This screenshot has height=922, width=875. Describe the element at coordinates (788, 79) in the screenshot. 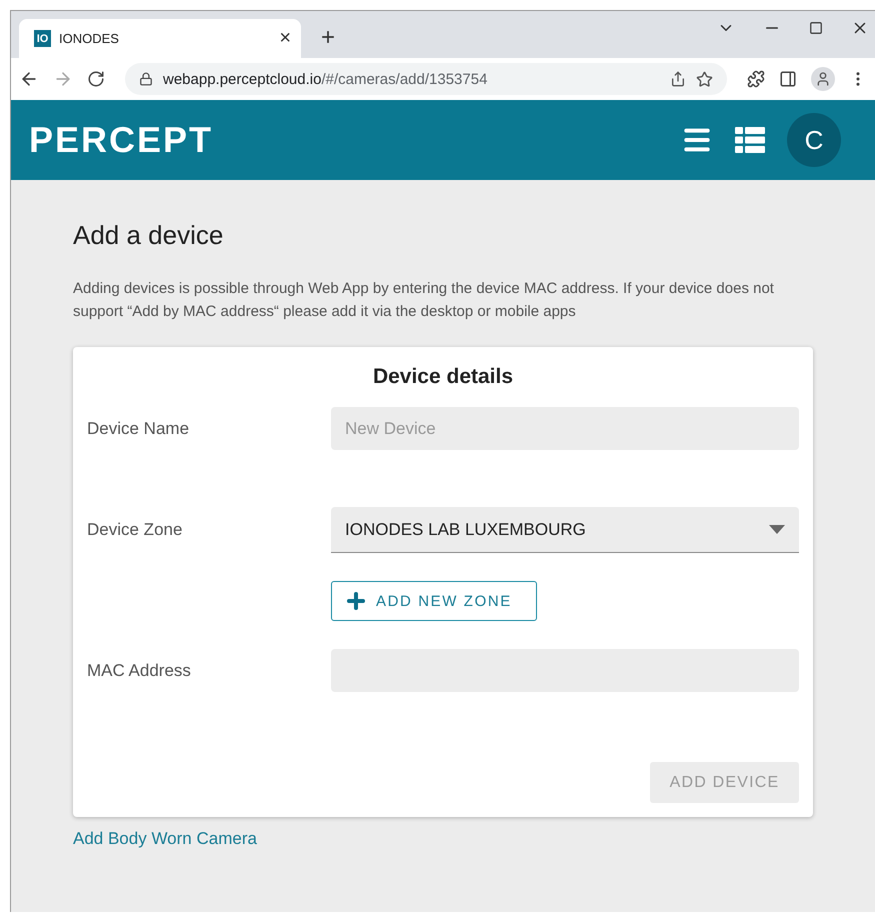

I see `side-panel-icon` at that location.